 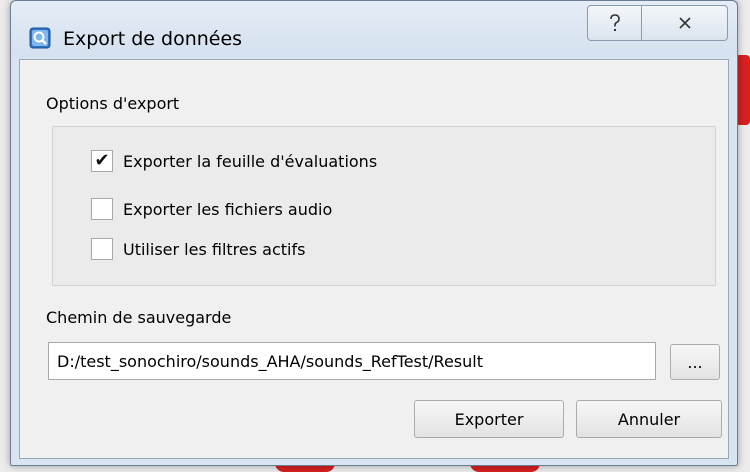 I want to click on export-sheet-label: Exporter la feuille d'évaluations, so click(x=250, y=161).